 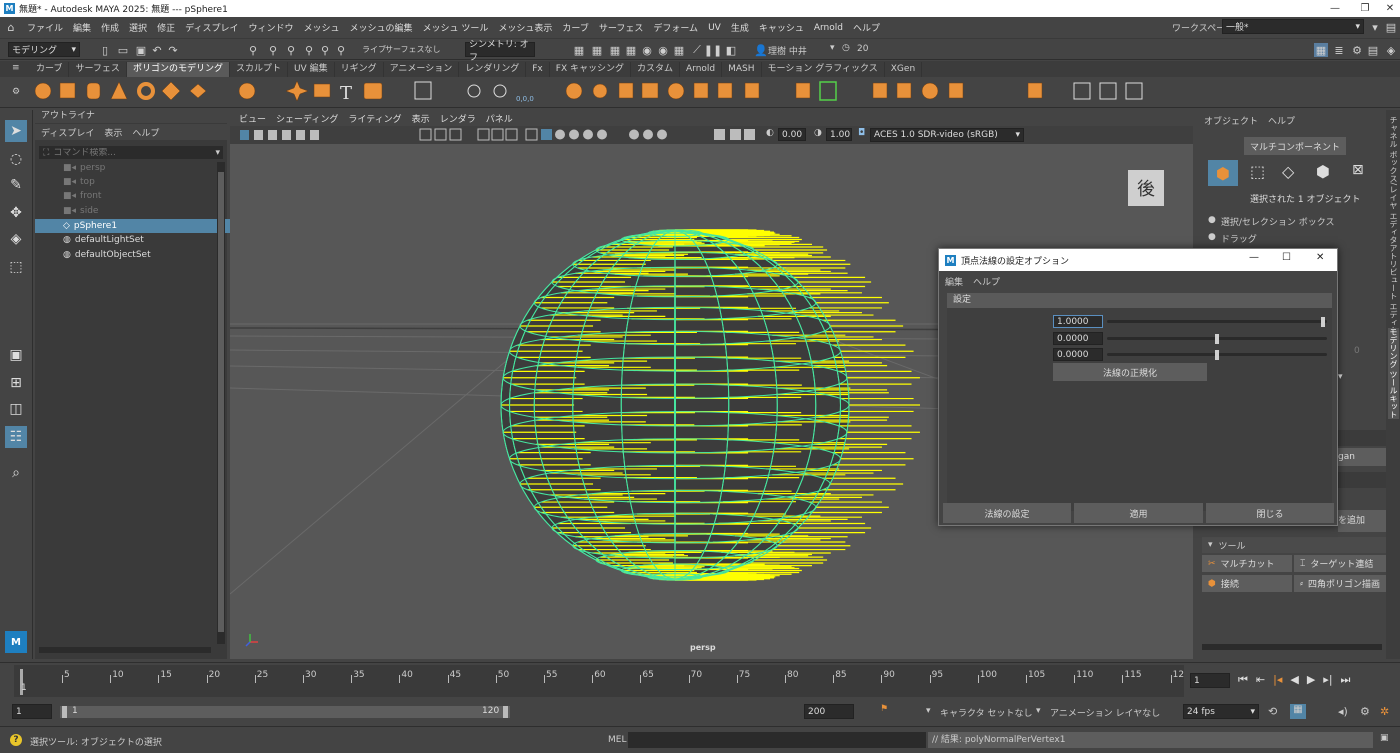 I want to click on tools-section-header: ▾ ツール, so click(x=1294, y=545).